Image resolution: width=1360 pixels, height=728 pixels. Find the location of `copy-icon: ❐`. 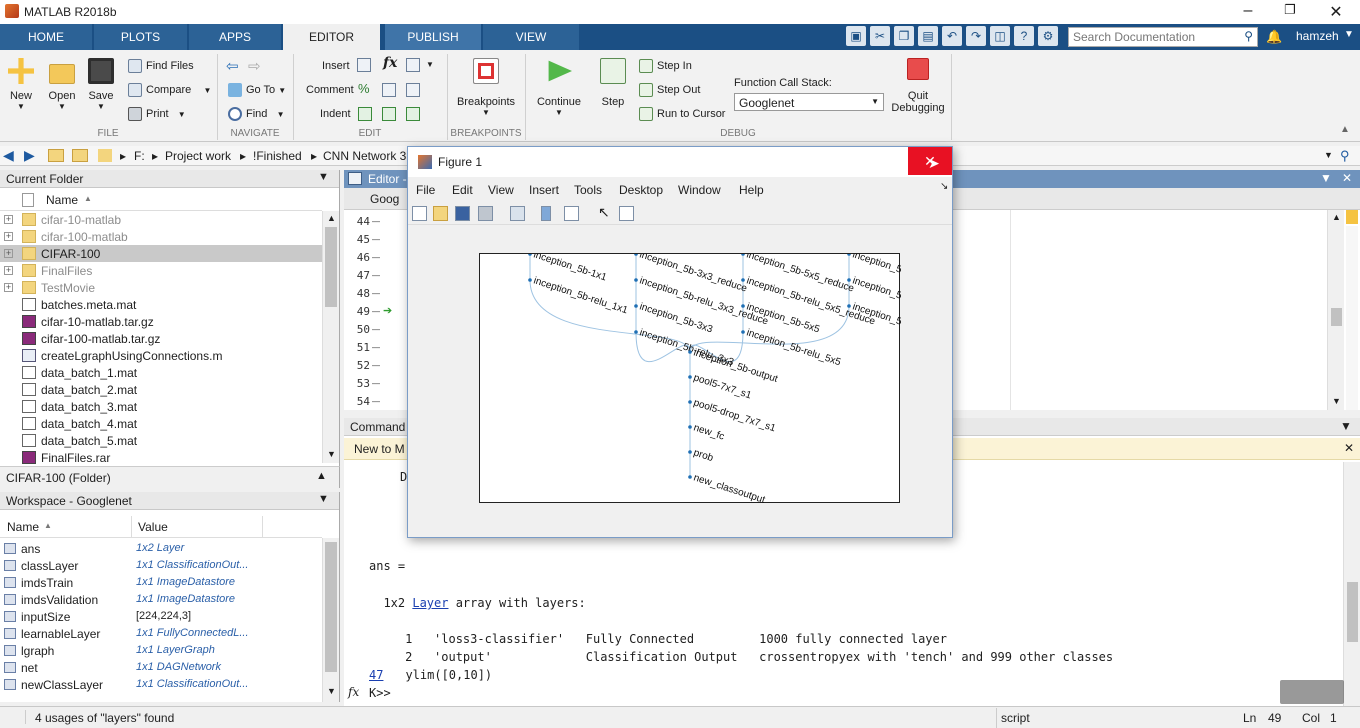

copy-icon: ❐ is located at coordinates (904, 36).